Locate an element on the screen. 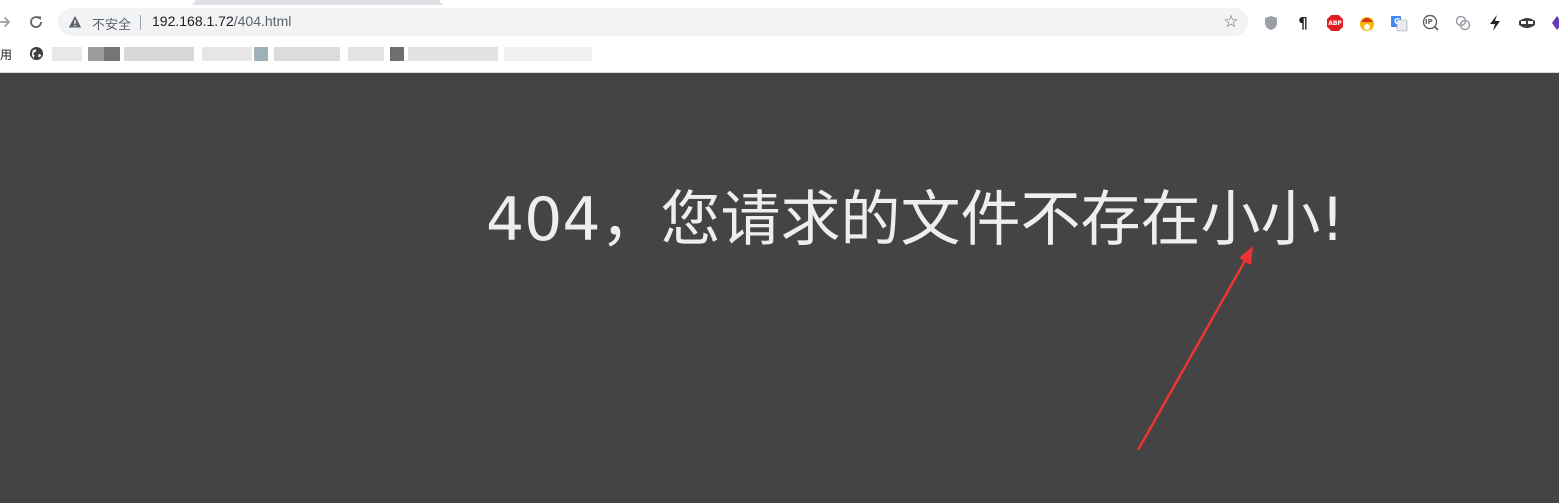 The height and width of the screenshot is (503, 1559). error-heading: 404，您请求的文件不存在小小! is located at coordinates (915, 220).